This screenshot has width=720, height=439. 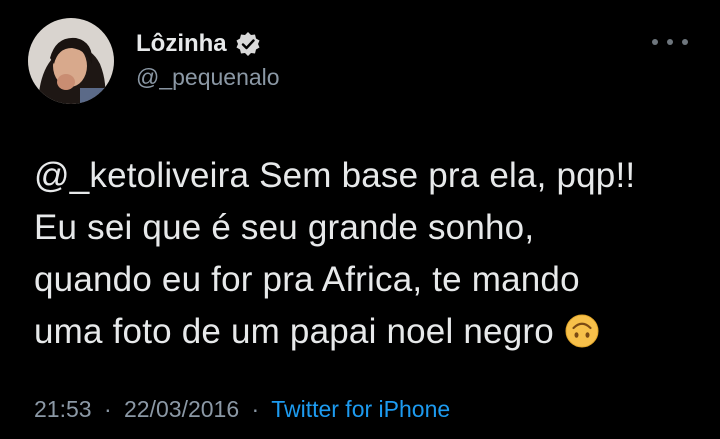 I want to click on more-options-icon, so click(x=670, y=42).